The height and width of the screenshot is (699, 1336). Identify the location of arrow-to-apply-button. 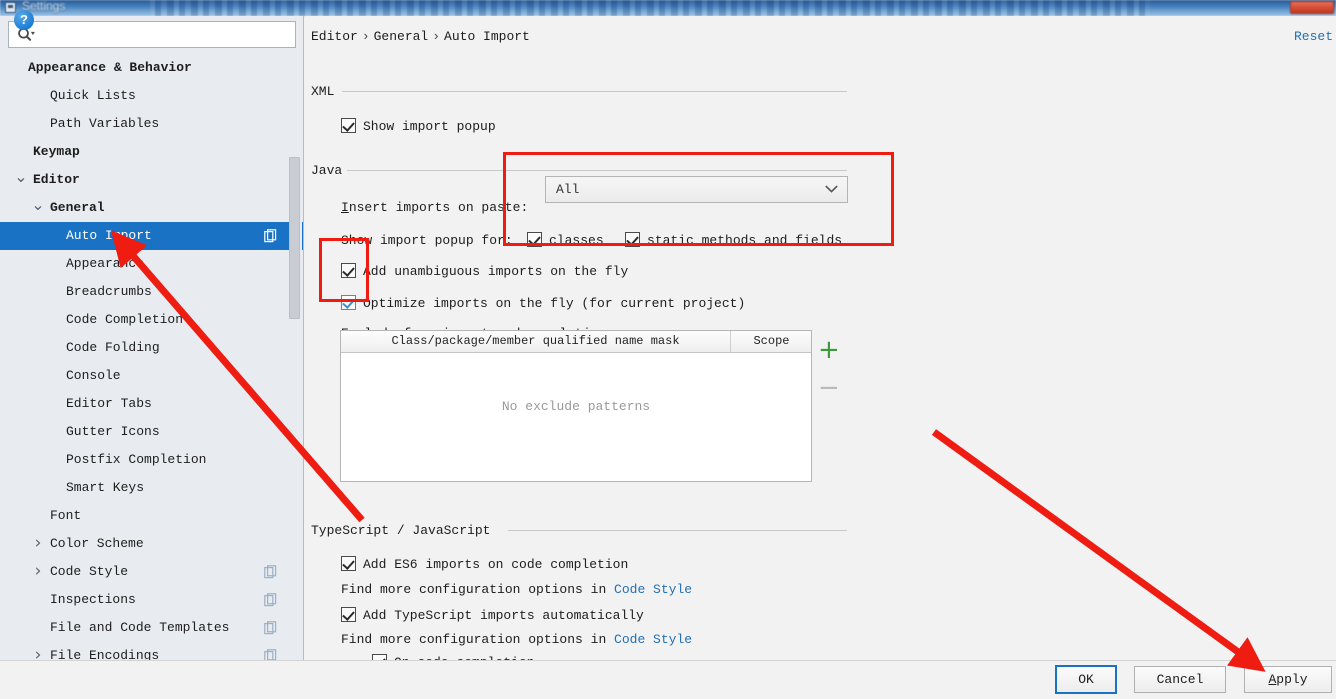
(1098, 550).